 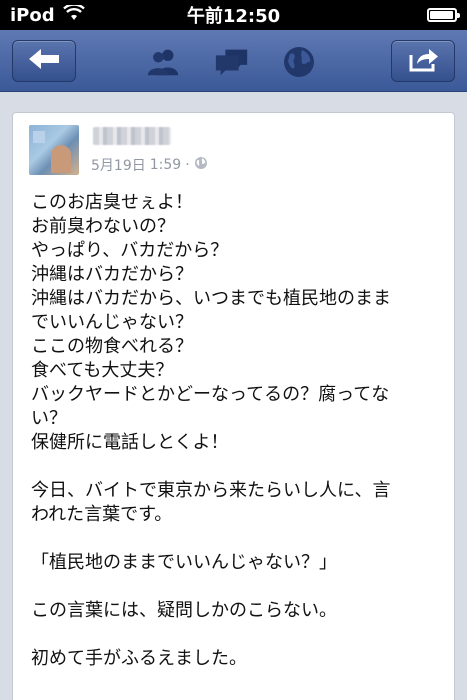 I want to click on nav-bar, so click(x=233, y=61).